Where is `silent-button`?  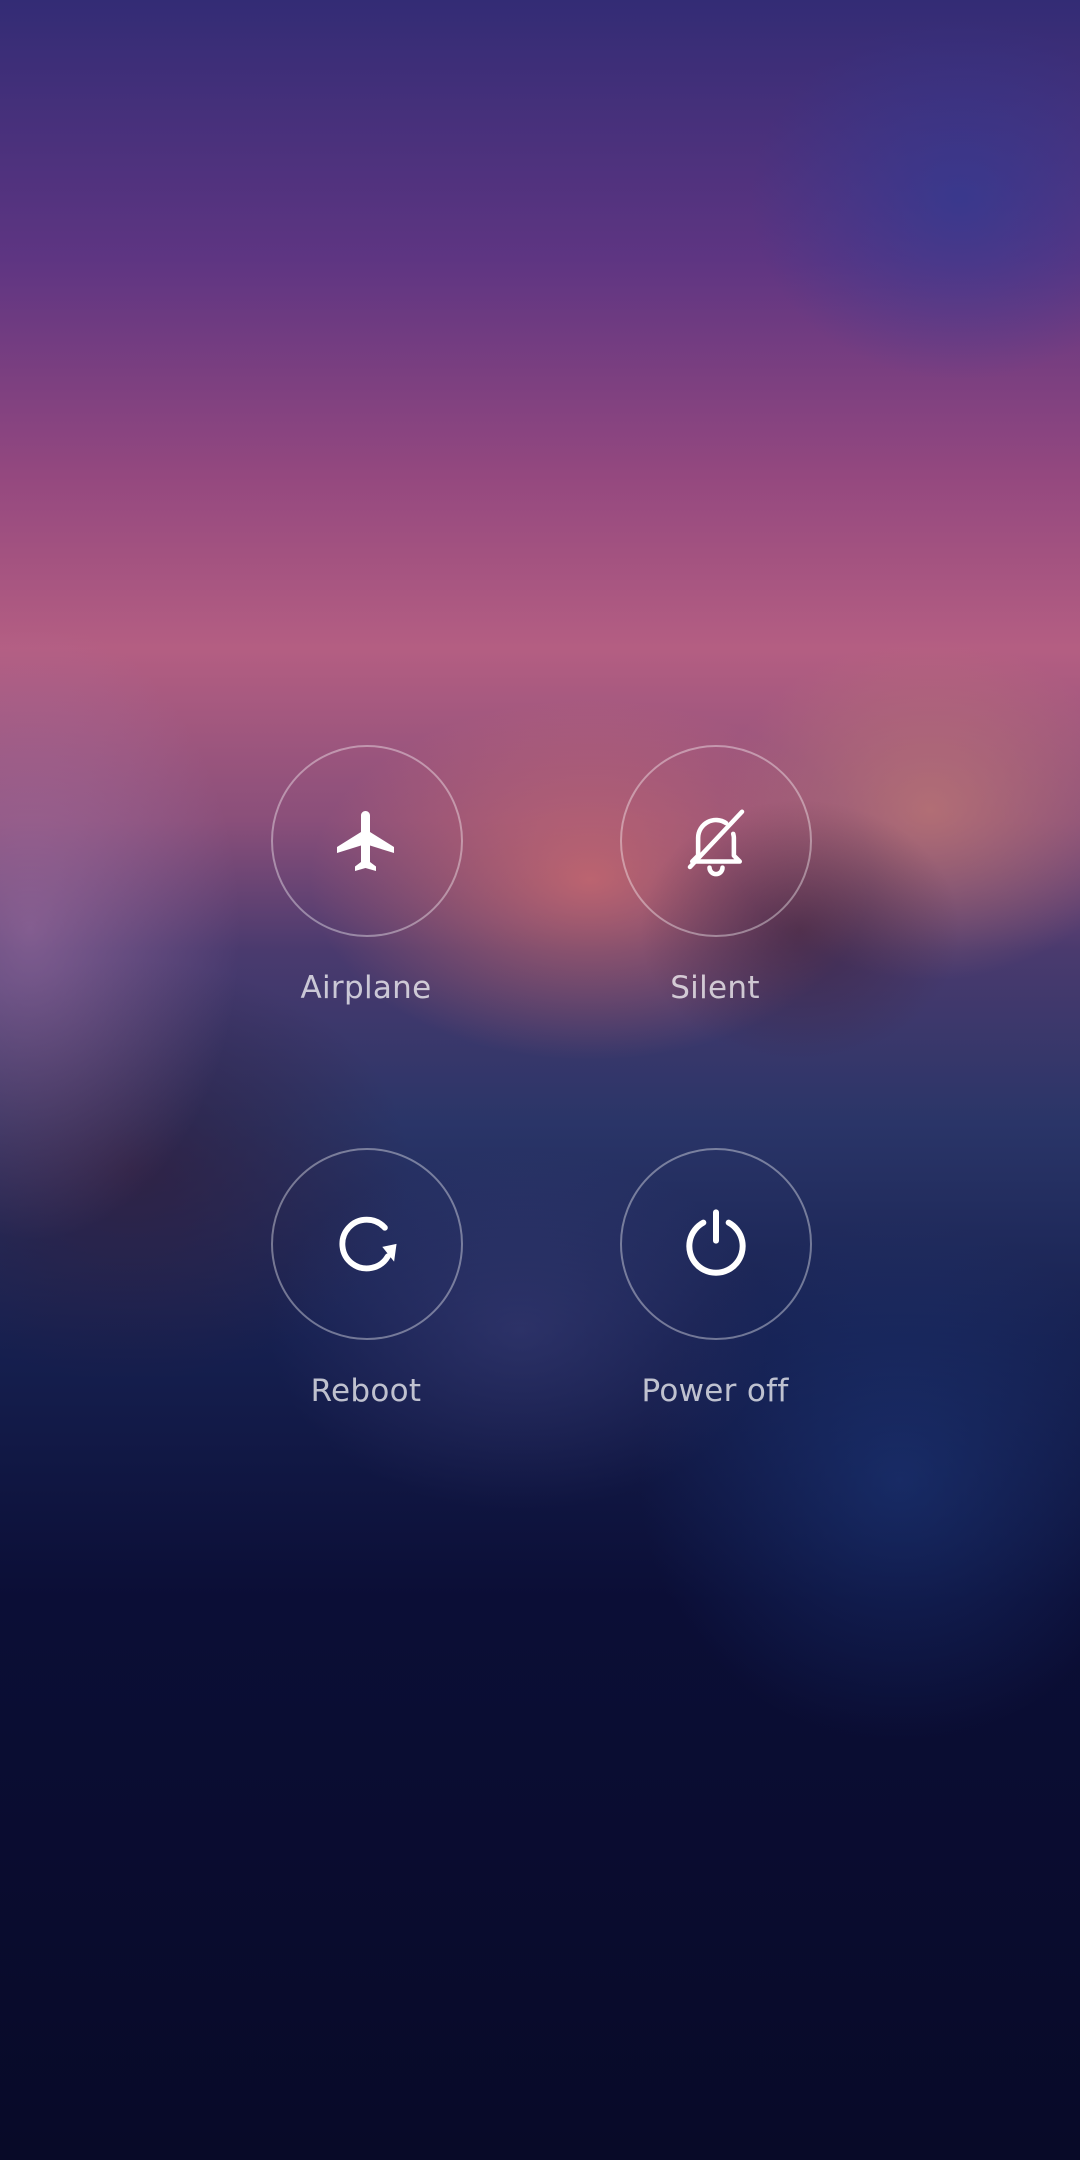
silent-button is located at coordinates (716, 841).